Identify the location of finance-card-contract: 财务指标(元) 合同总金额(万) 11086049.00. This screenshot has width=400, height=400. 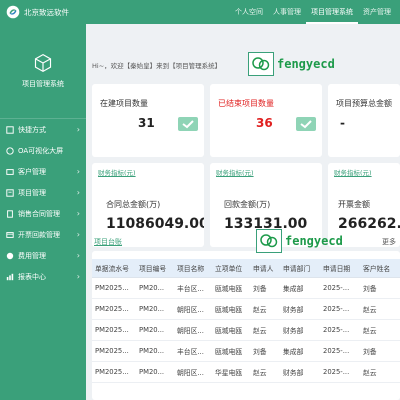
(148, 205).